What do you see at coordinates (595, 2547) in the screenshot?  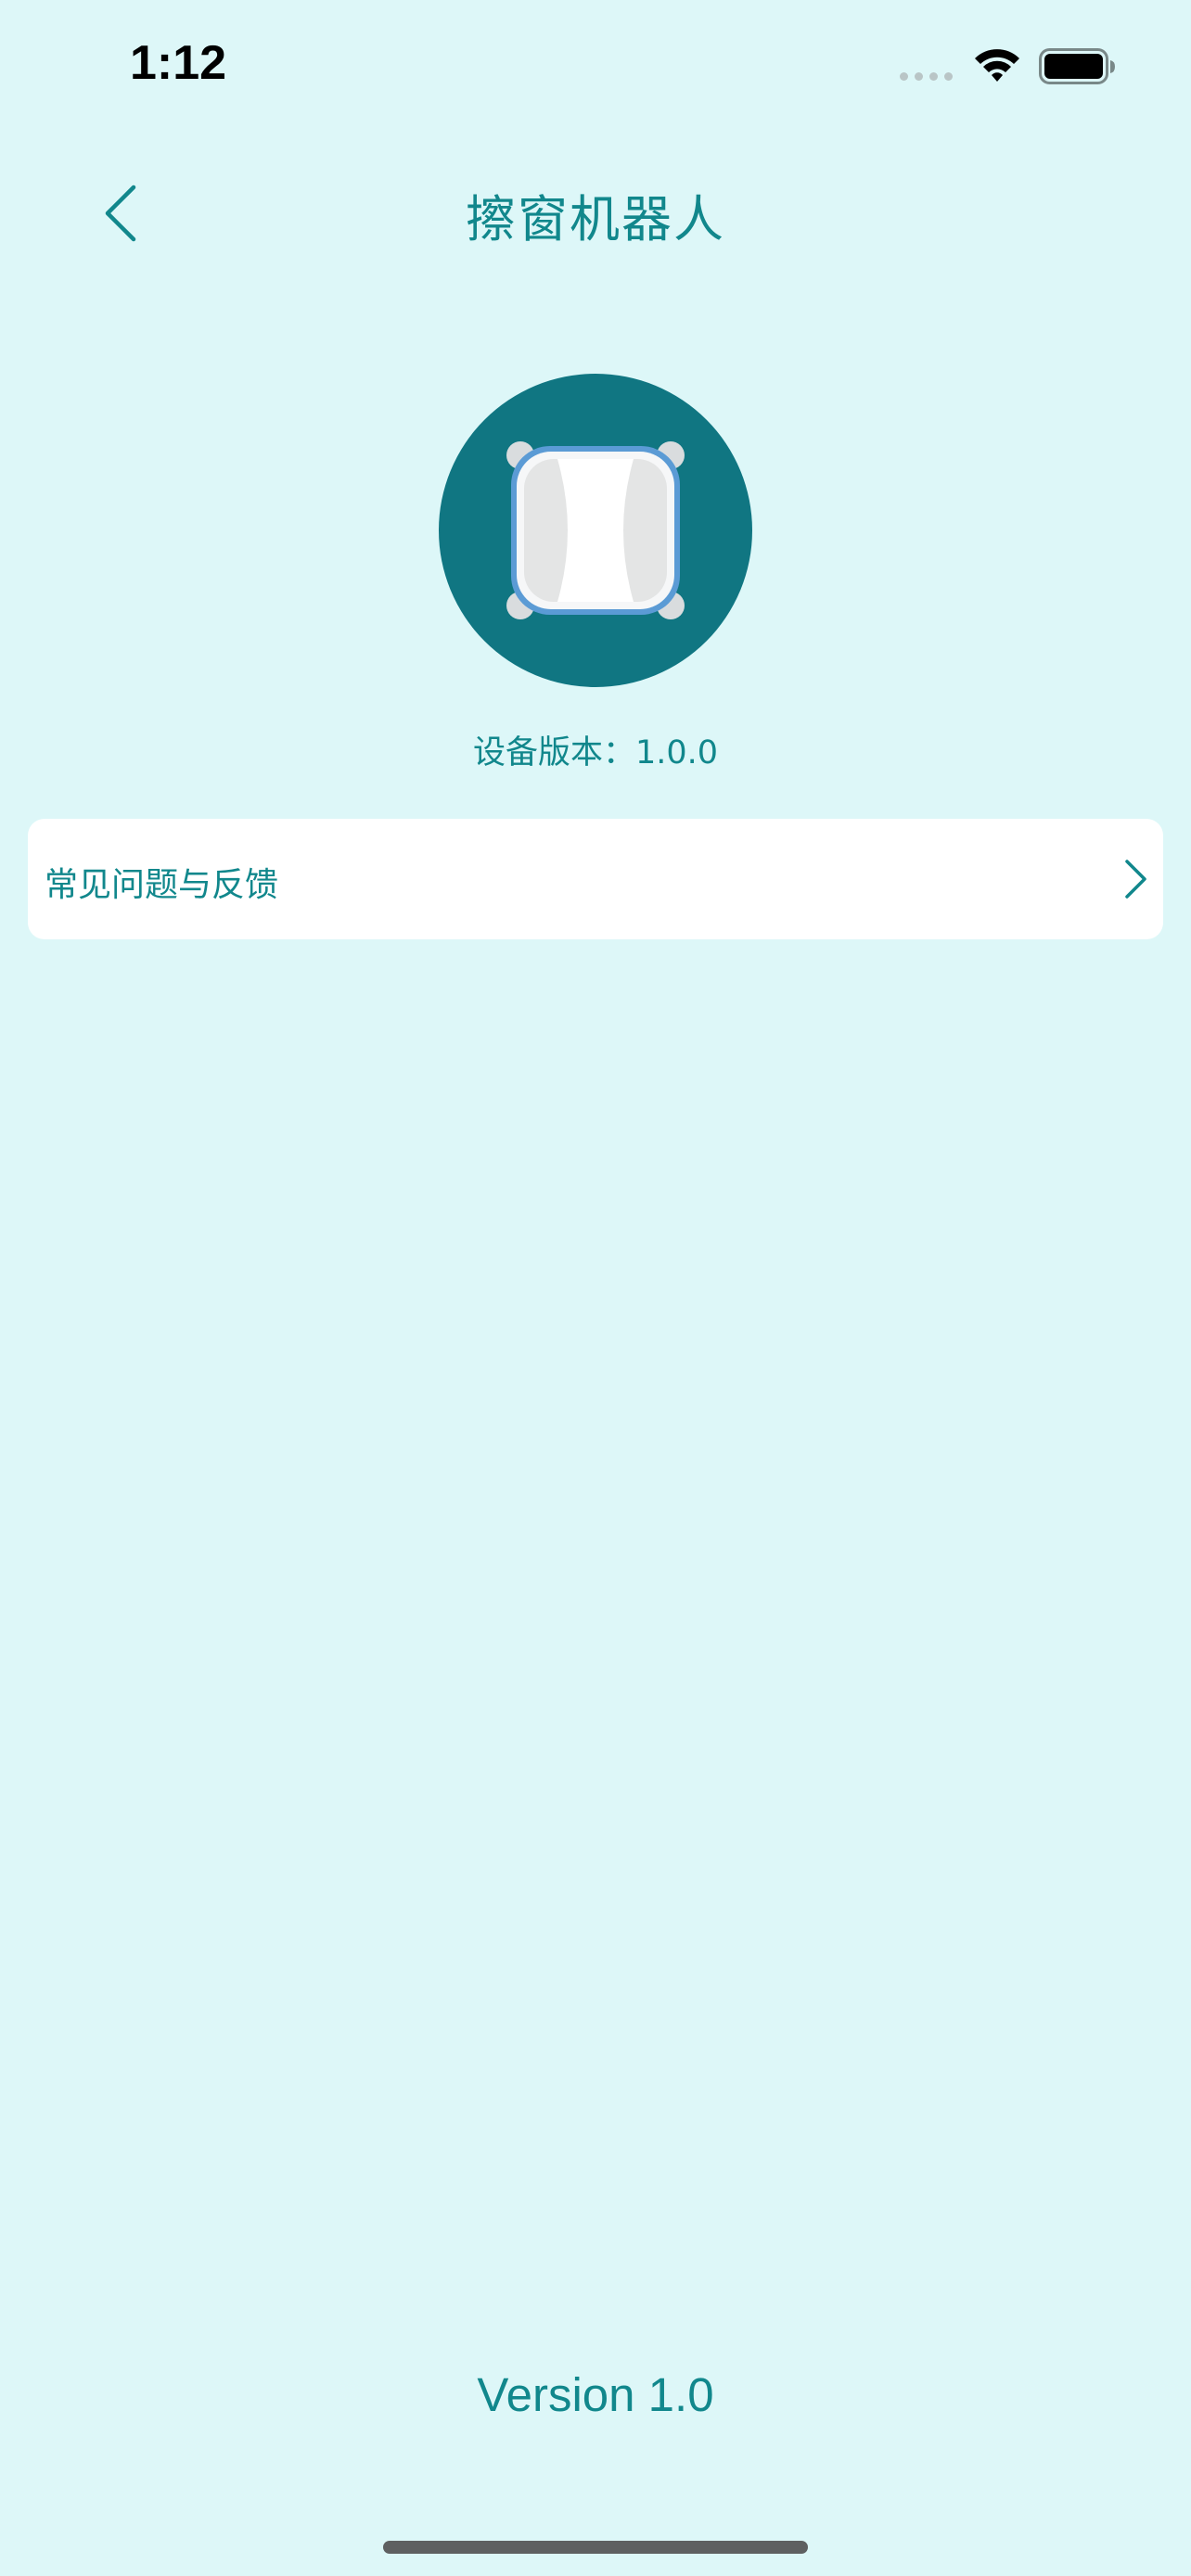 I see `home-indicator` at bounding box center [595, 2547].